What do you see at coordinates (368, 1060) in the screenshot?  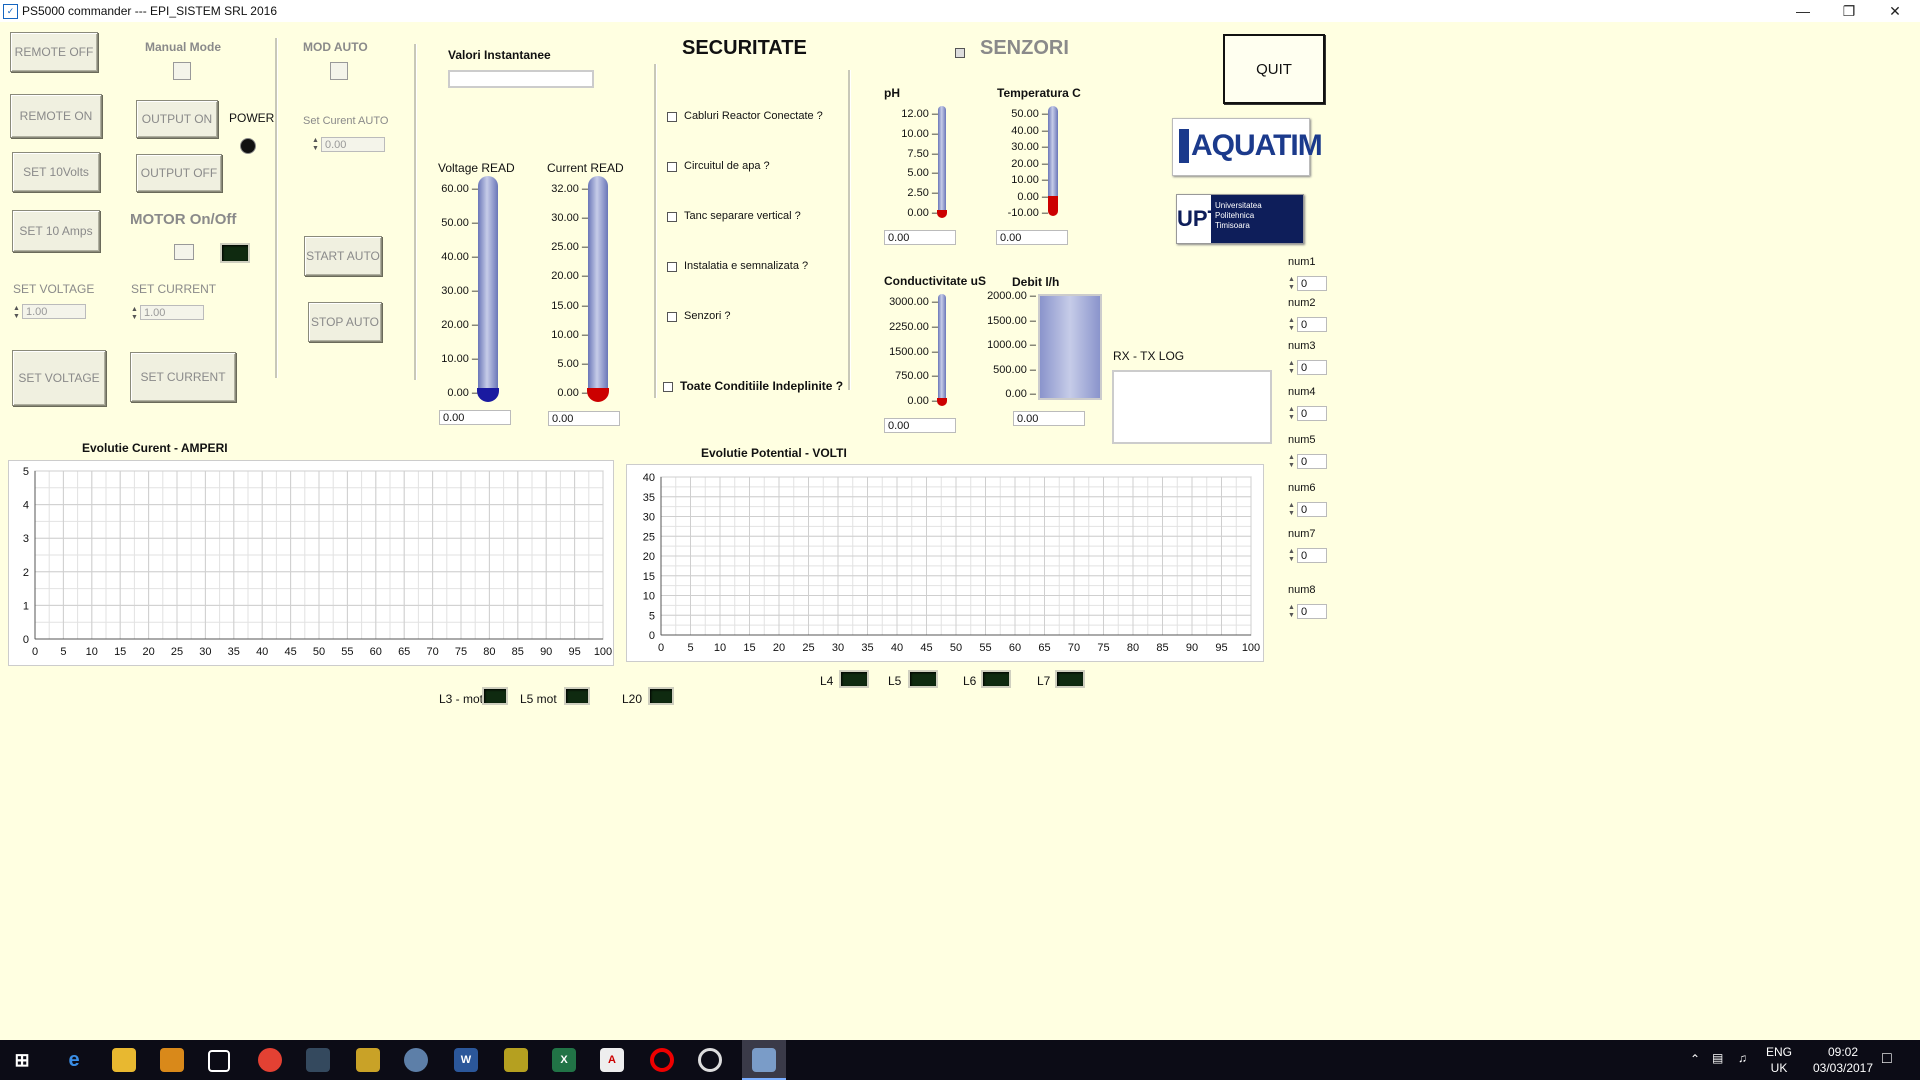 I see `shield-icon` at bounding box center [368, 1060].